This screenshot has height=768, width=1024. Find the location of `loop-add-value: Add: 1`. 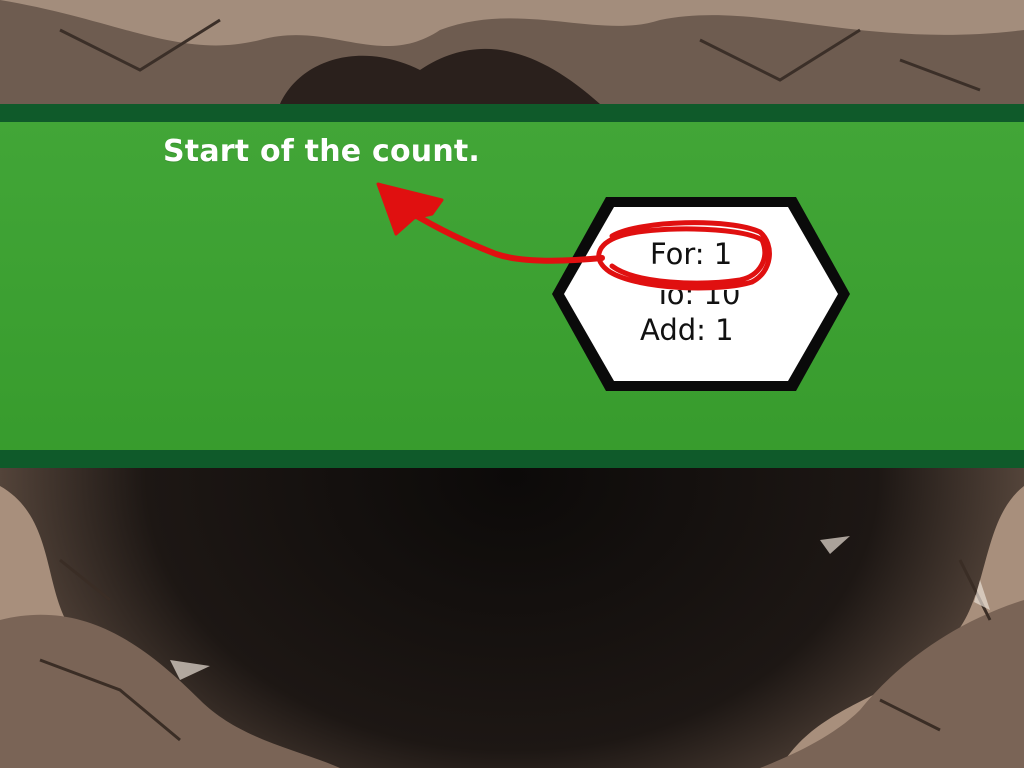

loop-add-value: Add: 1 is located at coordinates (687, 330).